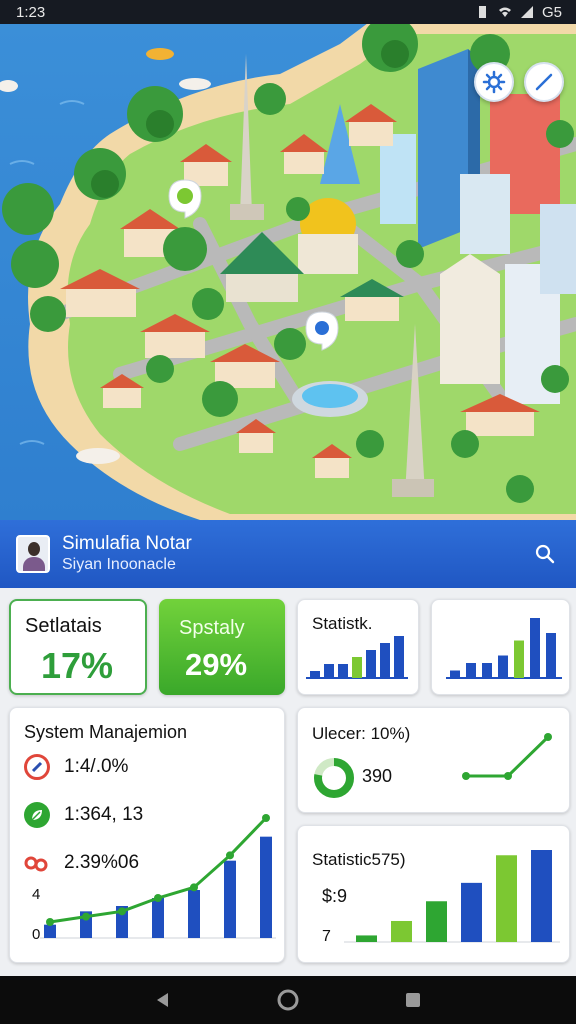 The height and width of the screenshot is (1024, 576). I want to click on wifi-icon, so click(504, 12).